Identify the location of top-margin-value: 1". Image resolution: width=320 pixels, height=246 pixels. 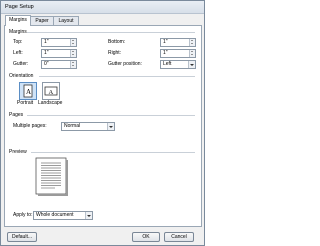
(46, 42).